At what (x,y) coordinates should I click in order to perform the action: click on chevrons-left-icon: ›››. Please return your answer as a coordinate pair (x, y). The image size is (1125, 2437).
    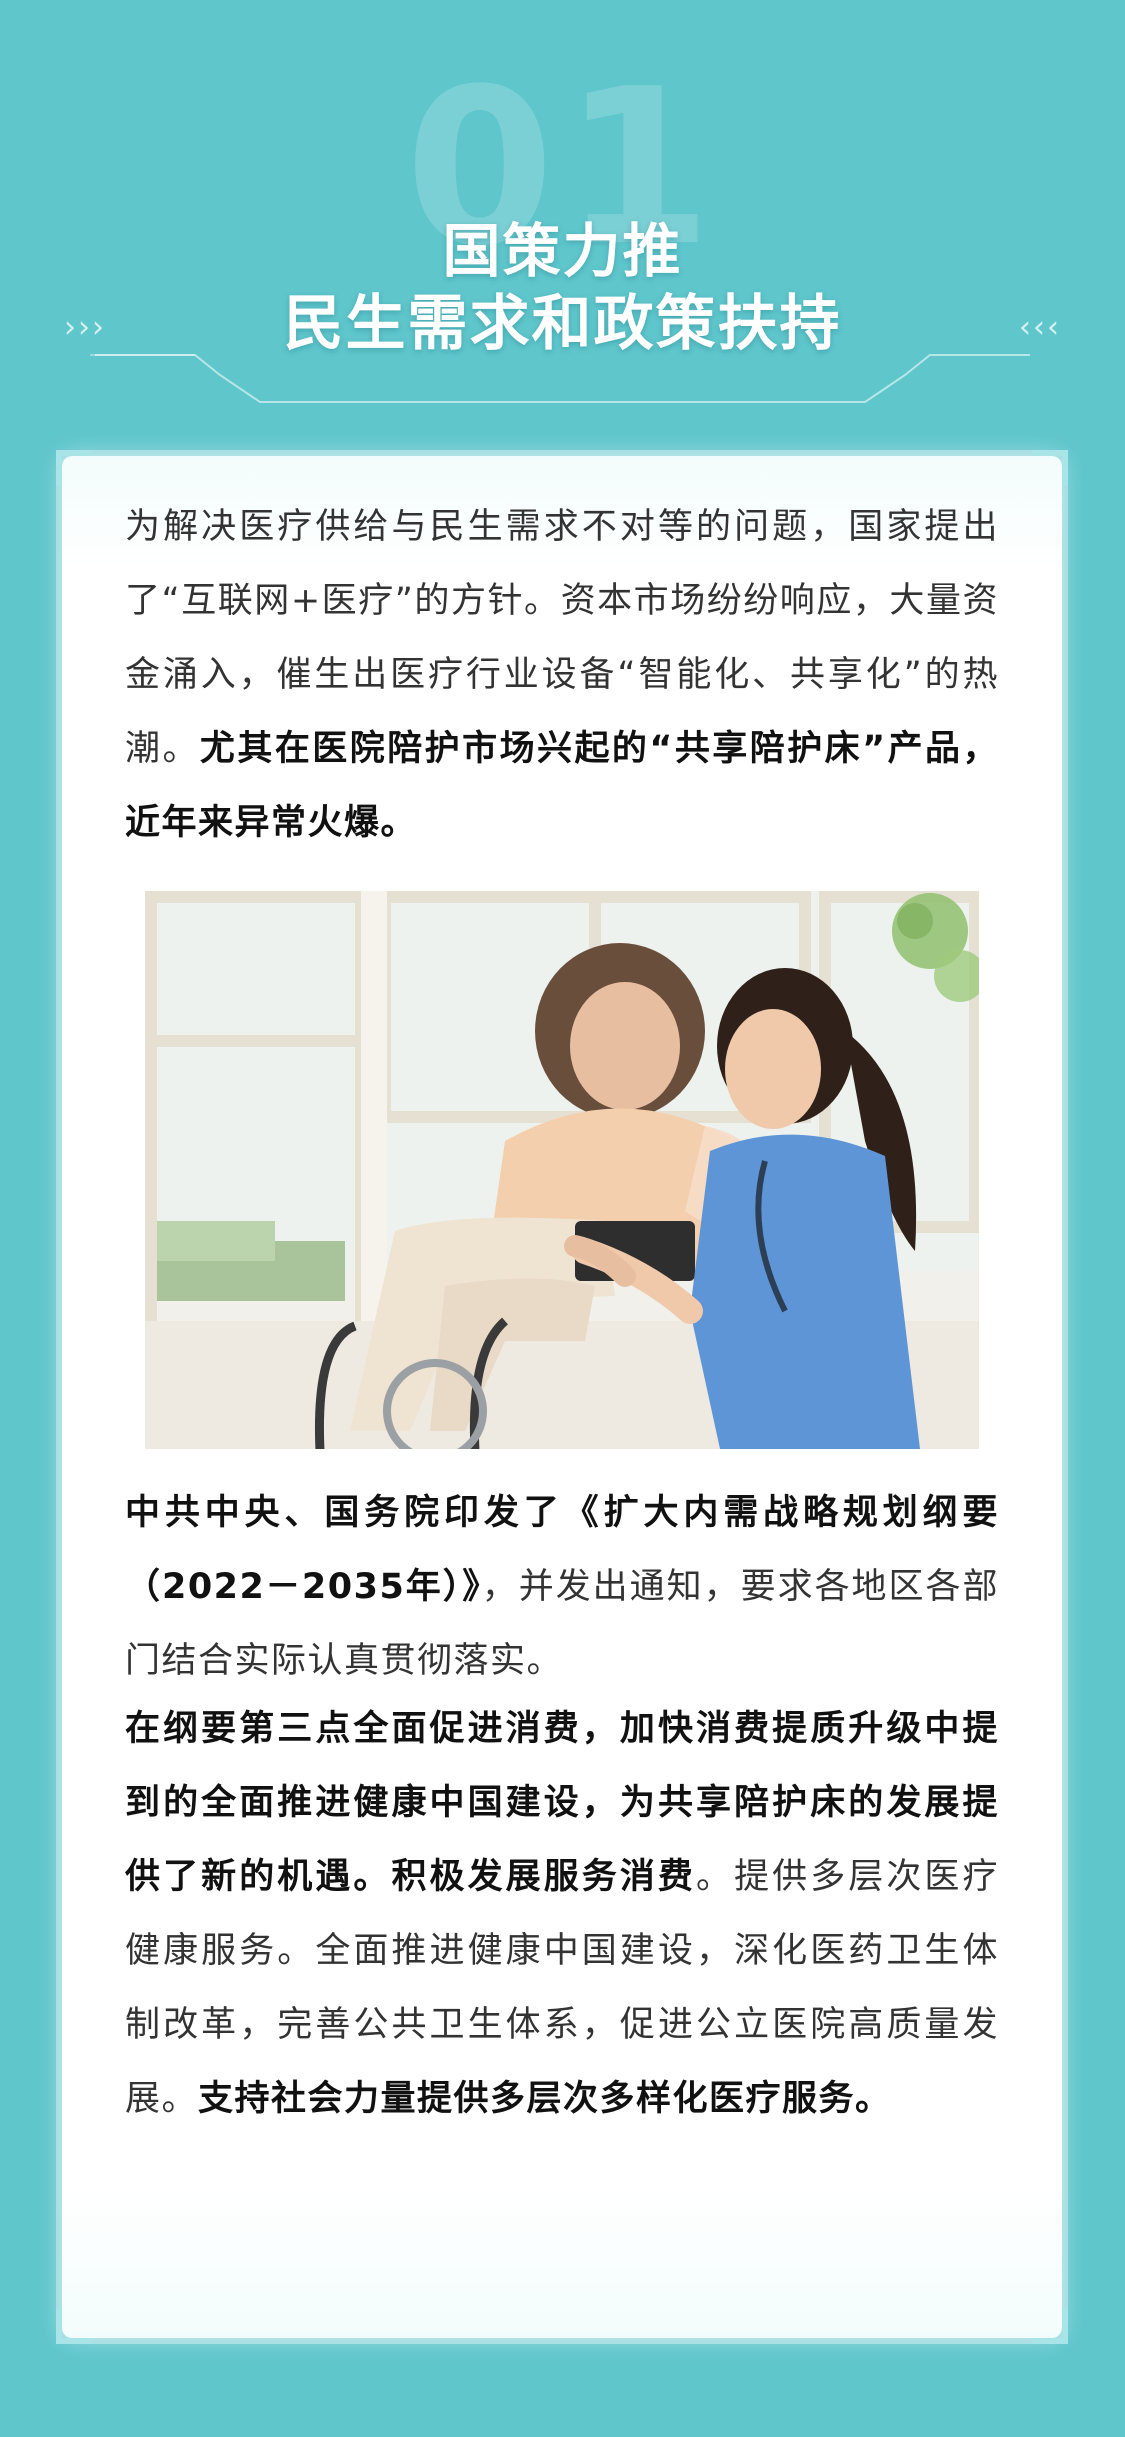
    Looking at the image, I should click on (85, 327).